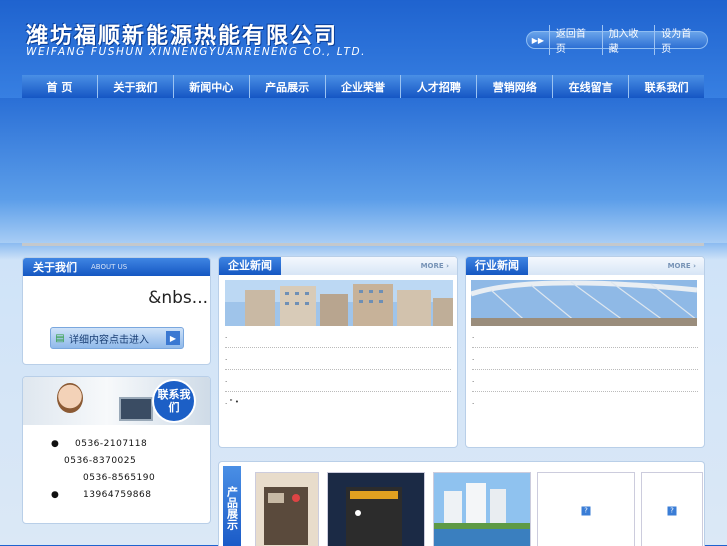  What do you see at coordinates (682, 266) in the screenshot?
I see `industry-news-more-link: MORE ›` at bounding box center [682, 266].